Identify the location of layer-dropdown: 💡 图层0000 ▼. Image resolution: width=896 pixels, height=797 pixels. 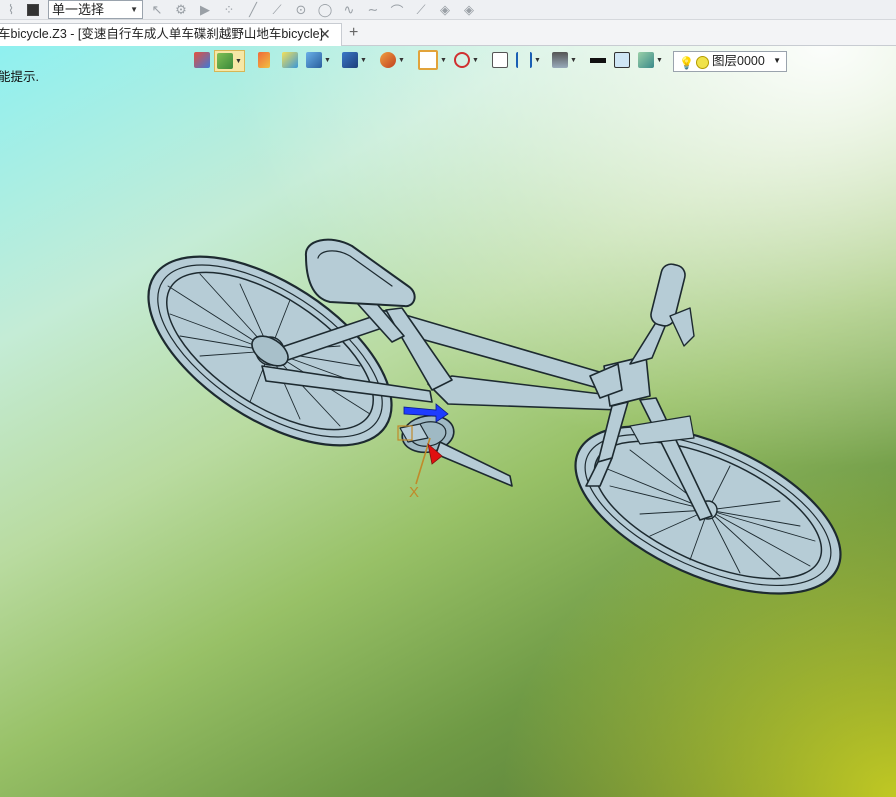
(730, 61).